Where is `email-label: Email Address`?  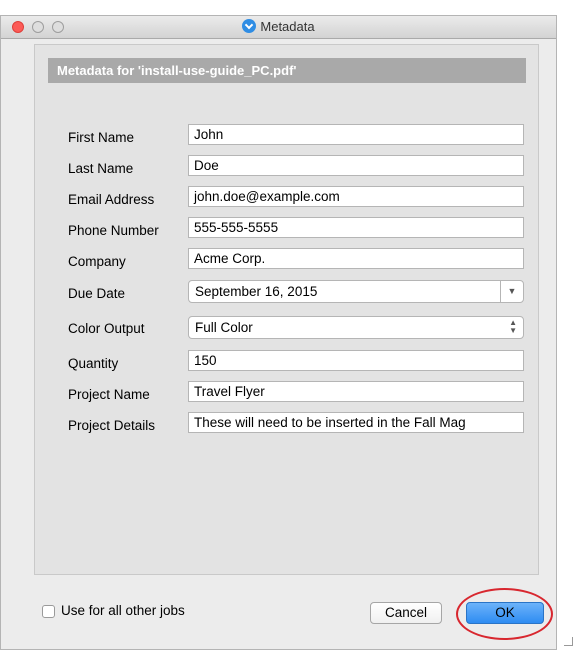 email-label: Email Address is located at coordinates (111, 199).